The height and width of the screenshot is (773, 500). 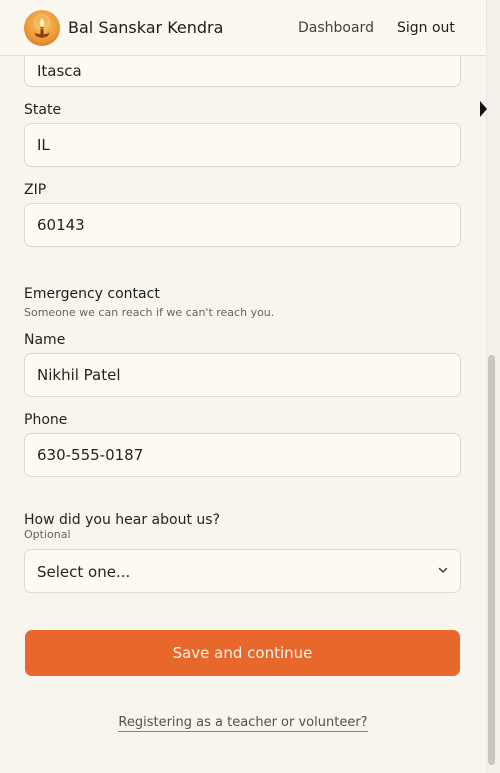 I want to click on teacher-volunteer-link: Registering as a teacher or volunteer?, so click(x=243, y=723).